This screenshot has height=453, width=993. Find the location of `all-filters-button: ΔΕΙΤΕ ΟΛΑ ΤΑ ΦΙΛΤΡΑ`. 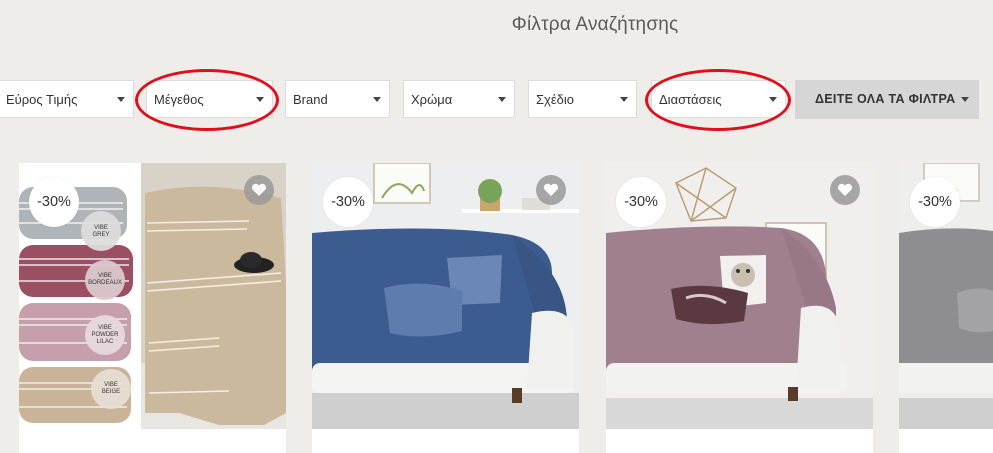

all-filters-button: ΔΕΙΤΕ ΟΛΑ ΤΑ ΦΙΛΤΡΑ is located at coordinates (887, 99).